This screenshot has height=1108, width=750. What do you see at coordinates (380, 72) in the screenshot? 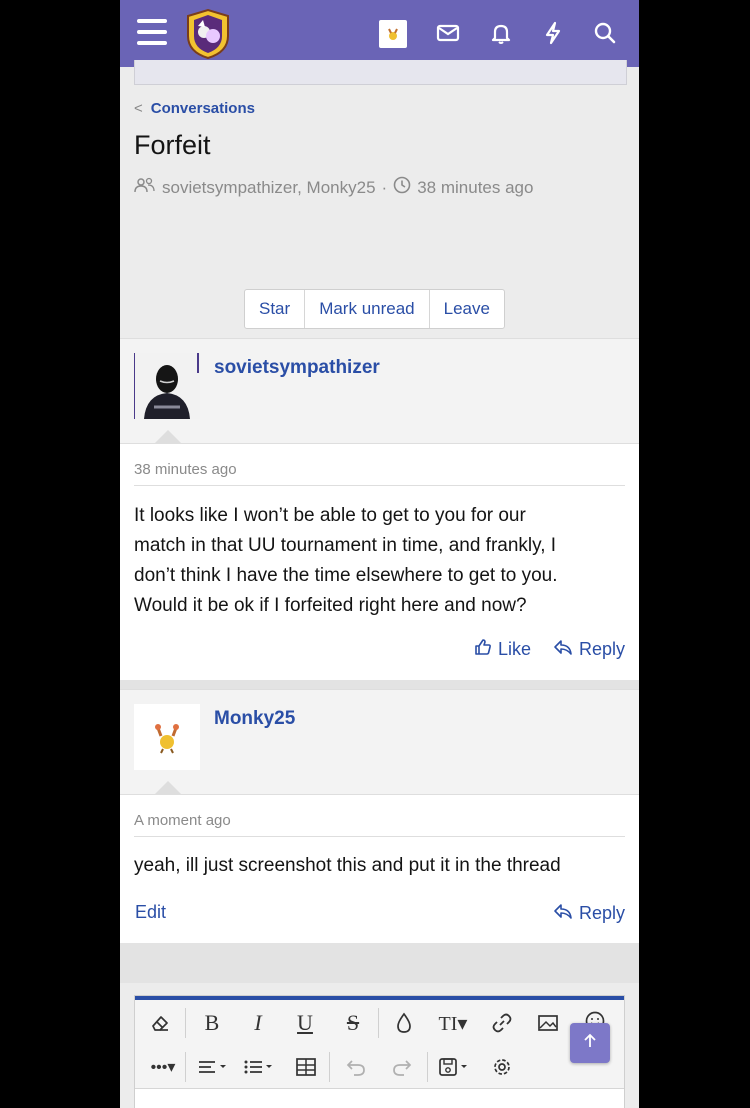
I see `notice-strip` at bounding box center [380, 72].